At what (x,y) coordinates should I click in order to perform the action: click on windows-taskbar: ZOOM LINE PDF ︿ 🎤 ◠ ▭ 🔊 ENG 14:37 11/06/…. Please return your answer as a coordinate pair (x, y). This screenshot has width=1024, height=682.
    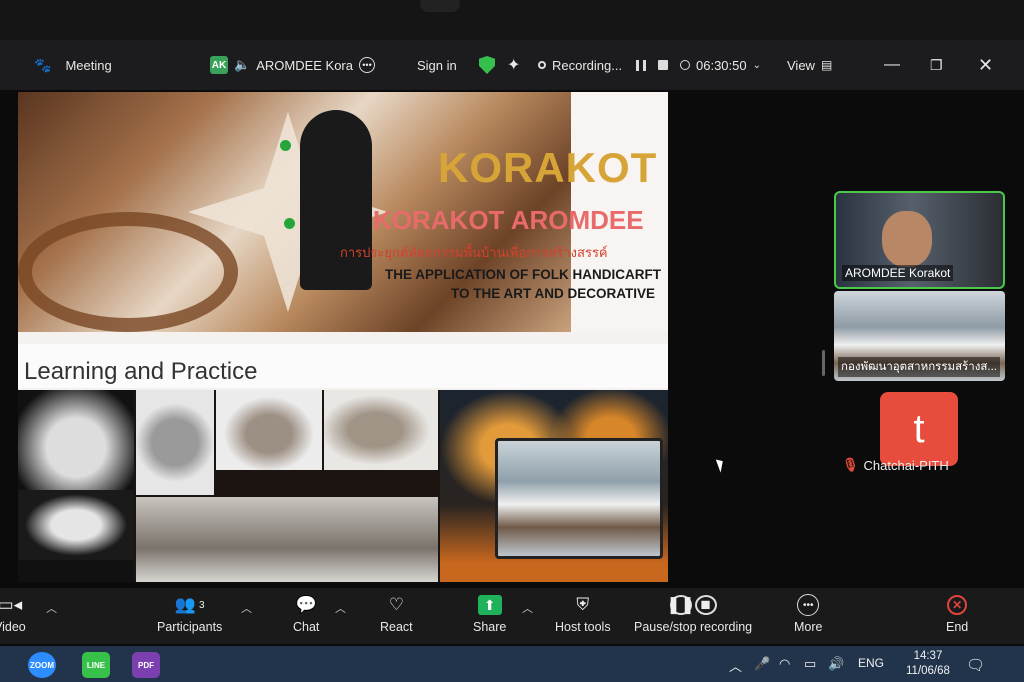
    Looking at the image, I should click on (512, 664).